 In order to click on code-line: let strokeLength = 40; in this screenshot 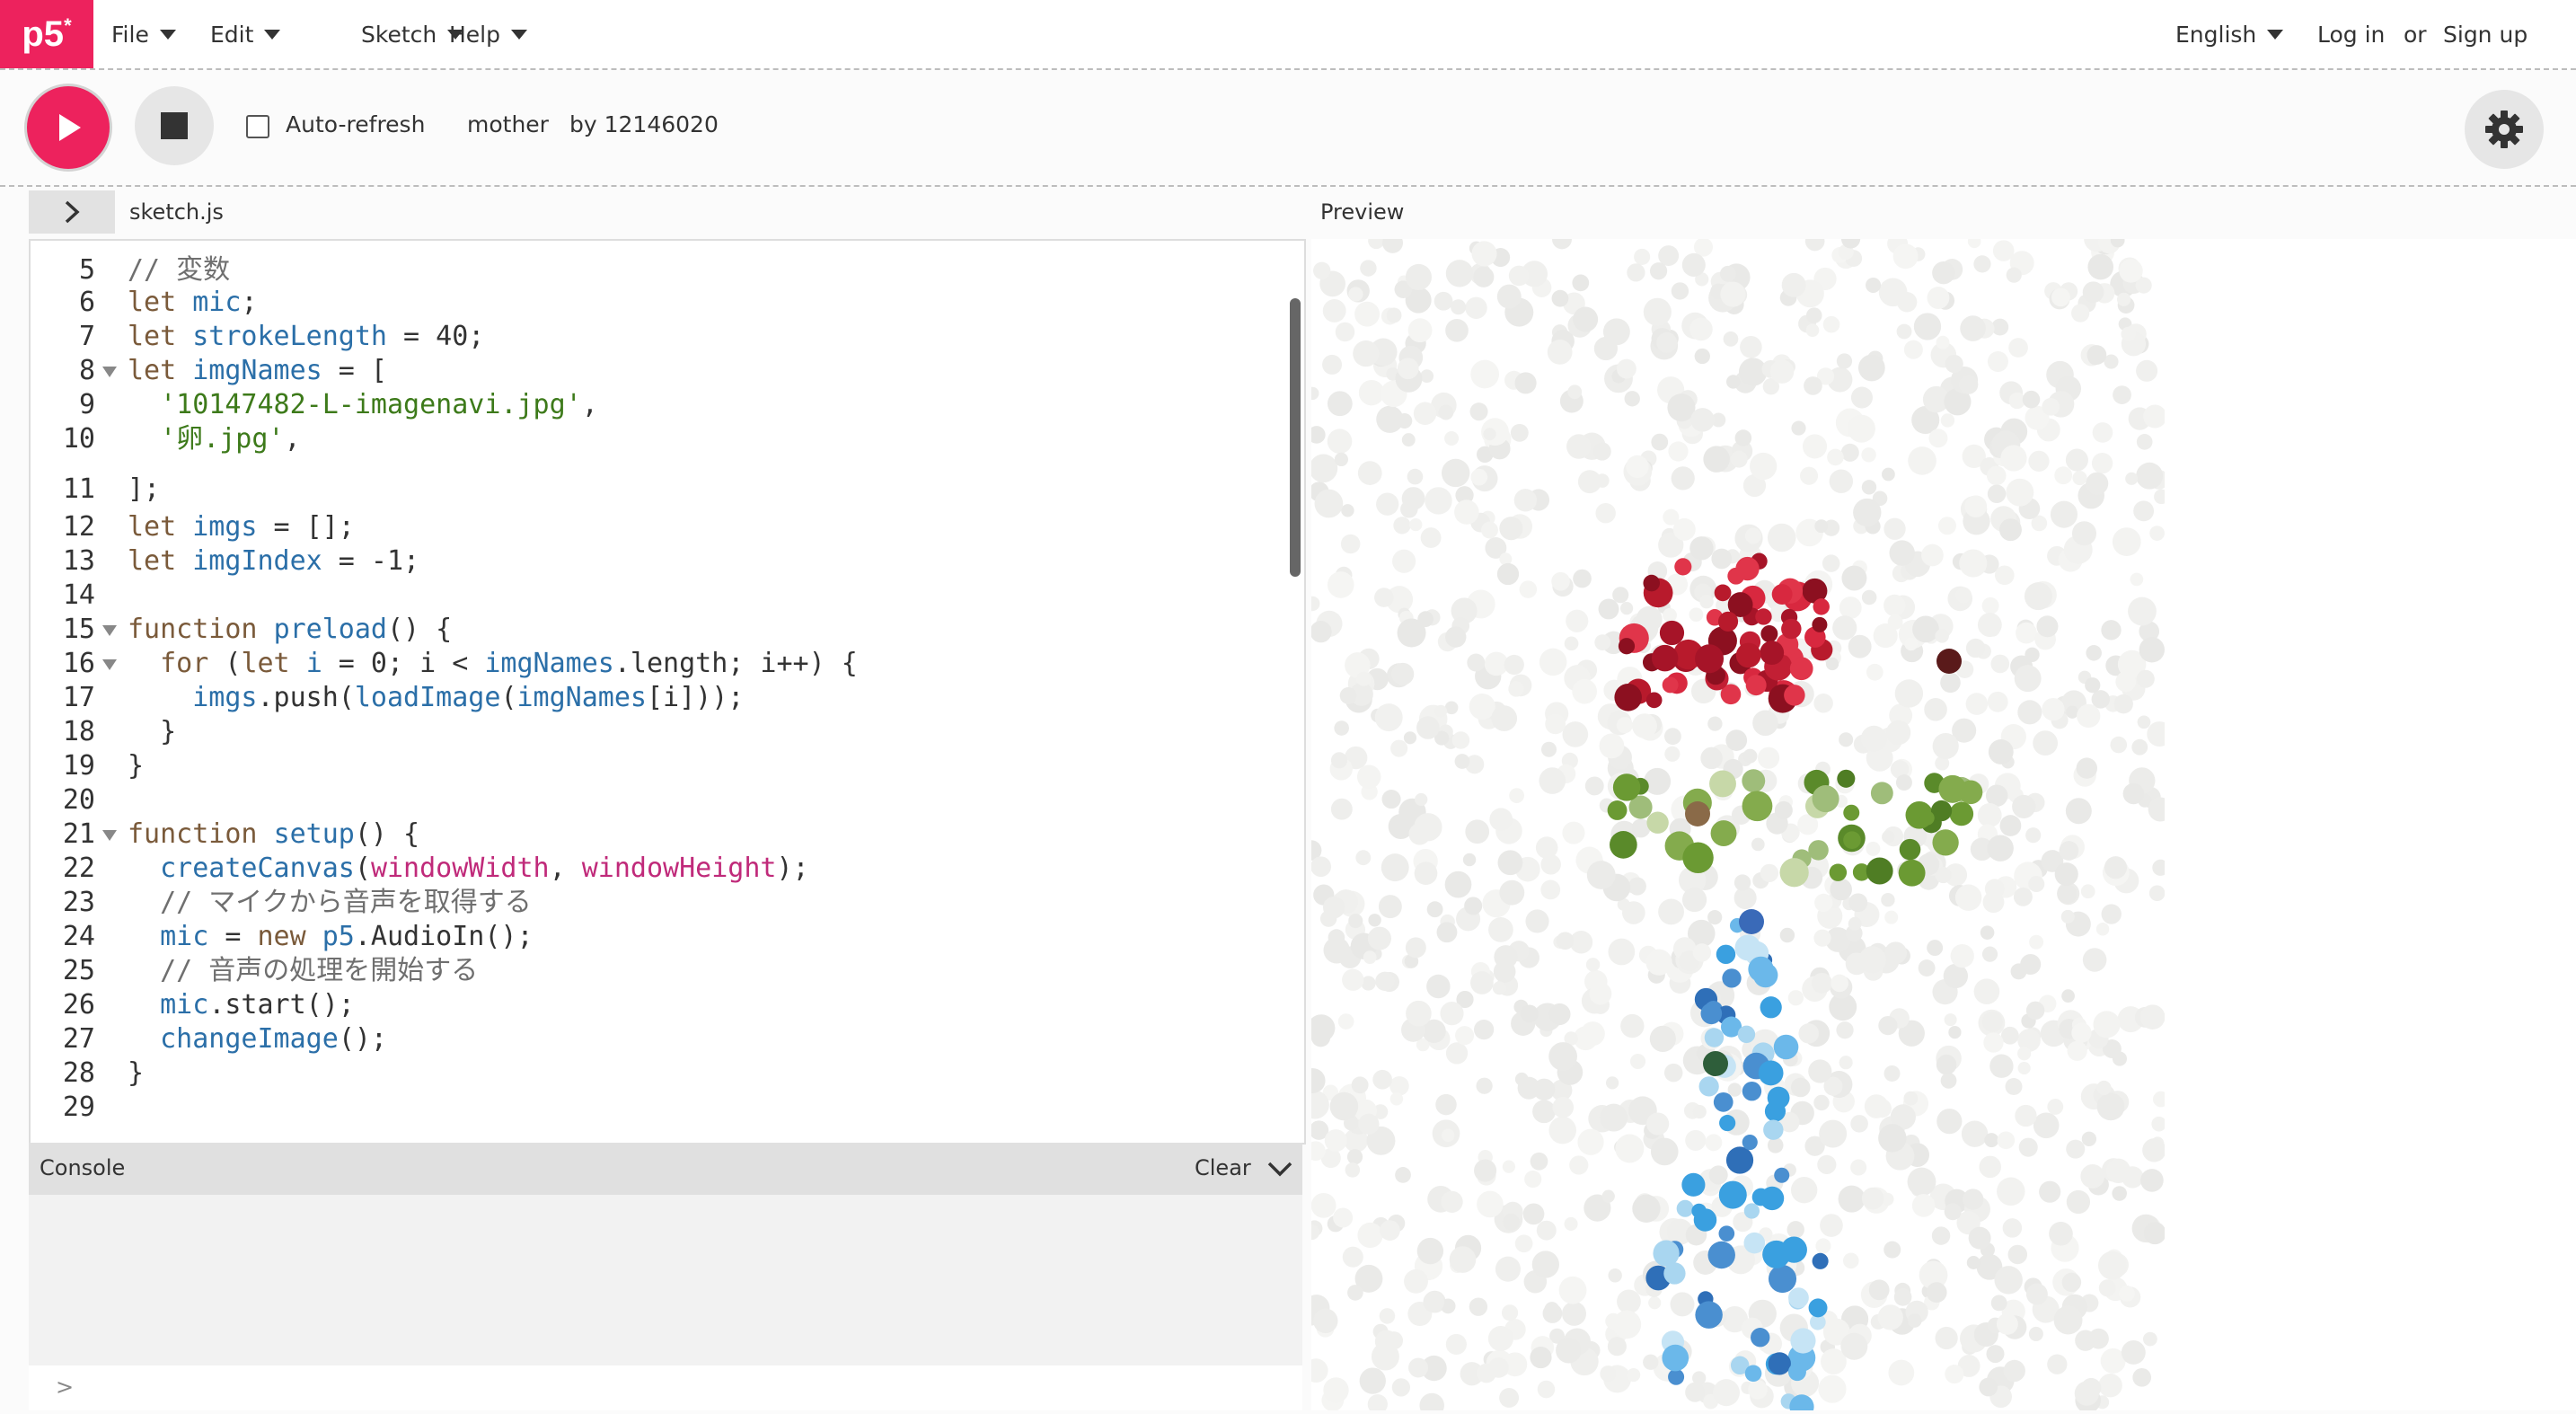, I will do `click(306, 337)`.